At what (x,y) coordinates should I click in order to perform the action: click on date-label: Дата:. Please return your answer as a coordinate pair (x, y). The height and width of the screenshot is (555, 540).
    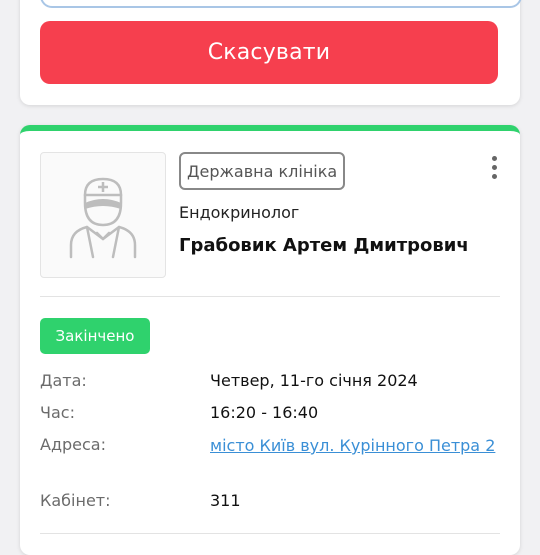
    Looking at the image, I should click on (63, 380).